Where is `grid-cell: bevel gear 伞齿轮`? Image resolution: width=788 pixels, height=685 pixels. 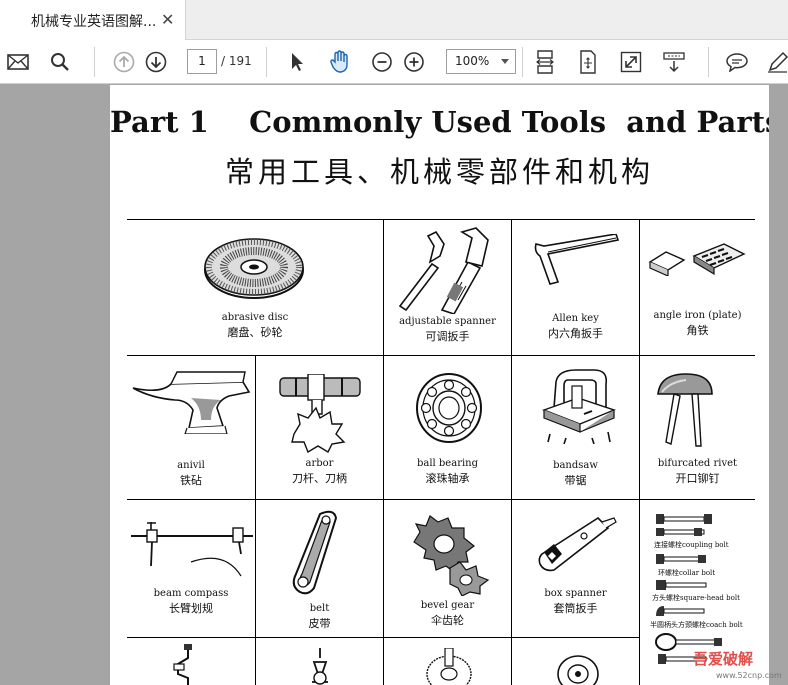 grid-cell: bevel gear 伞齿轮 is located at coordinates (448, 569).